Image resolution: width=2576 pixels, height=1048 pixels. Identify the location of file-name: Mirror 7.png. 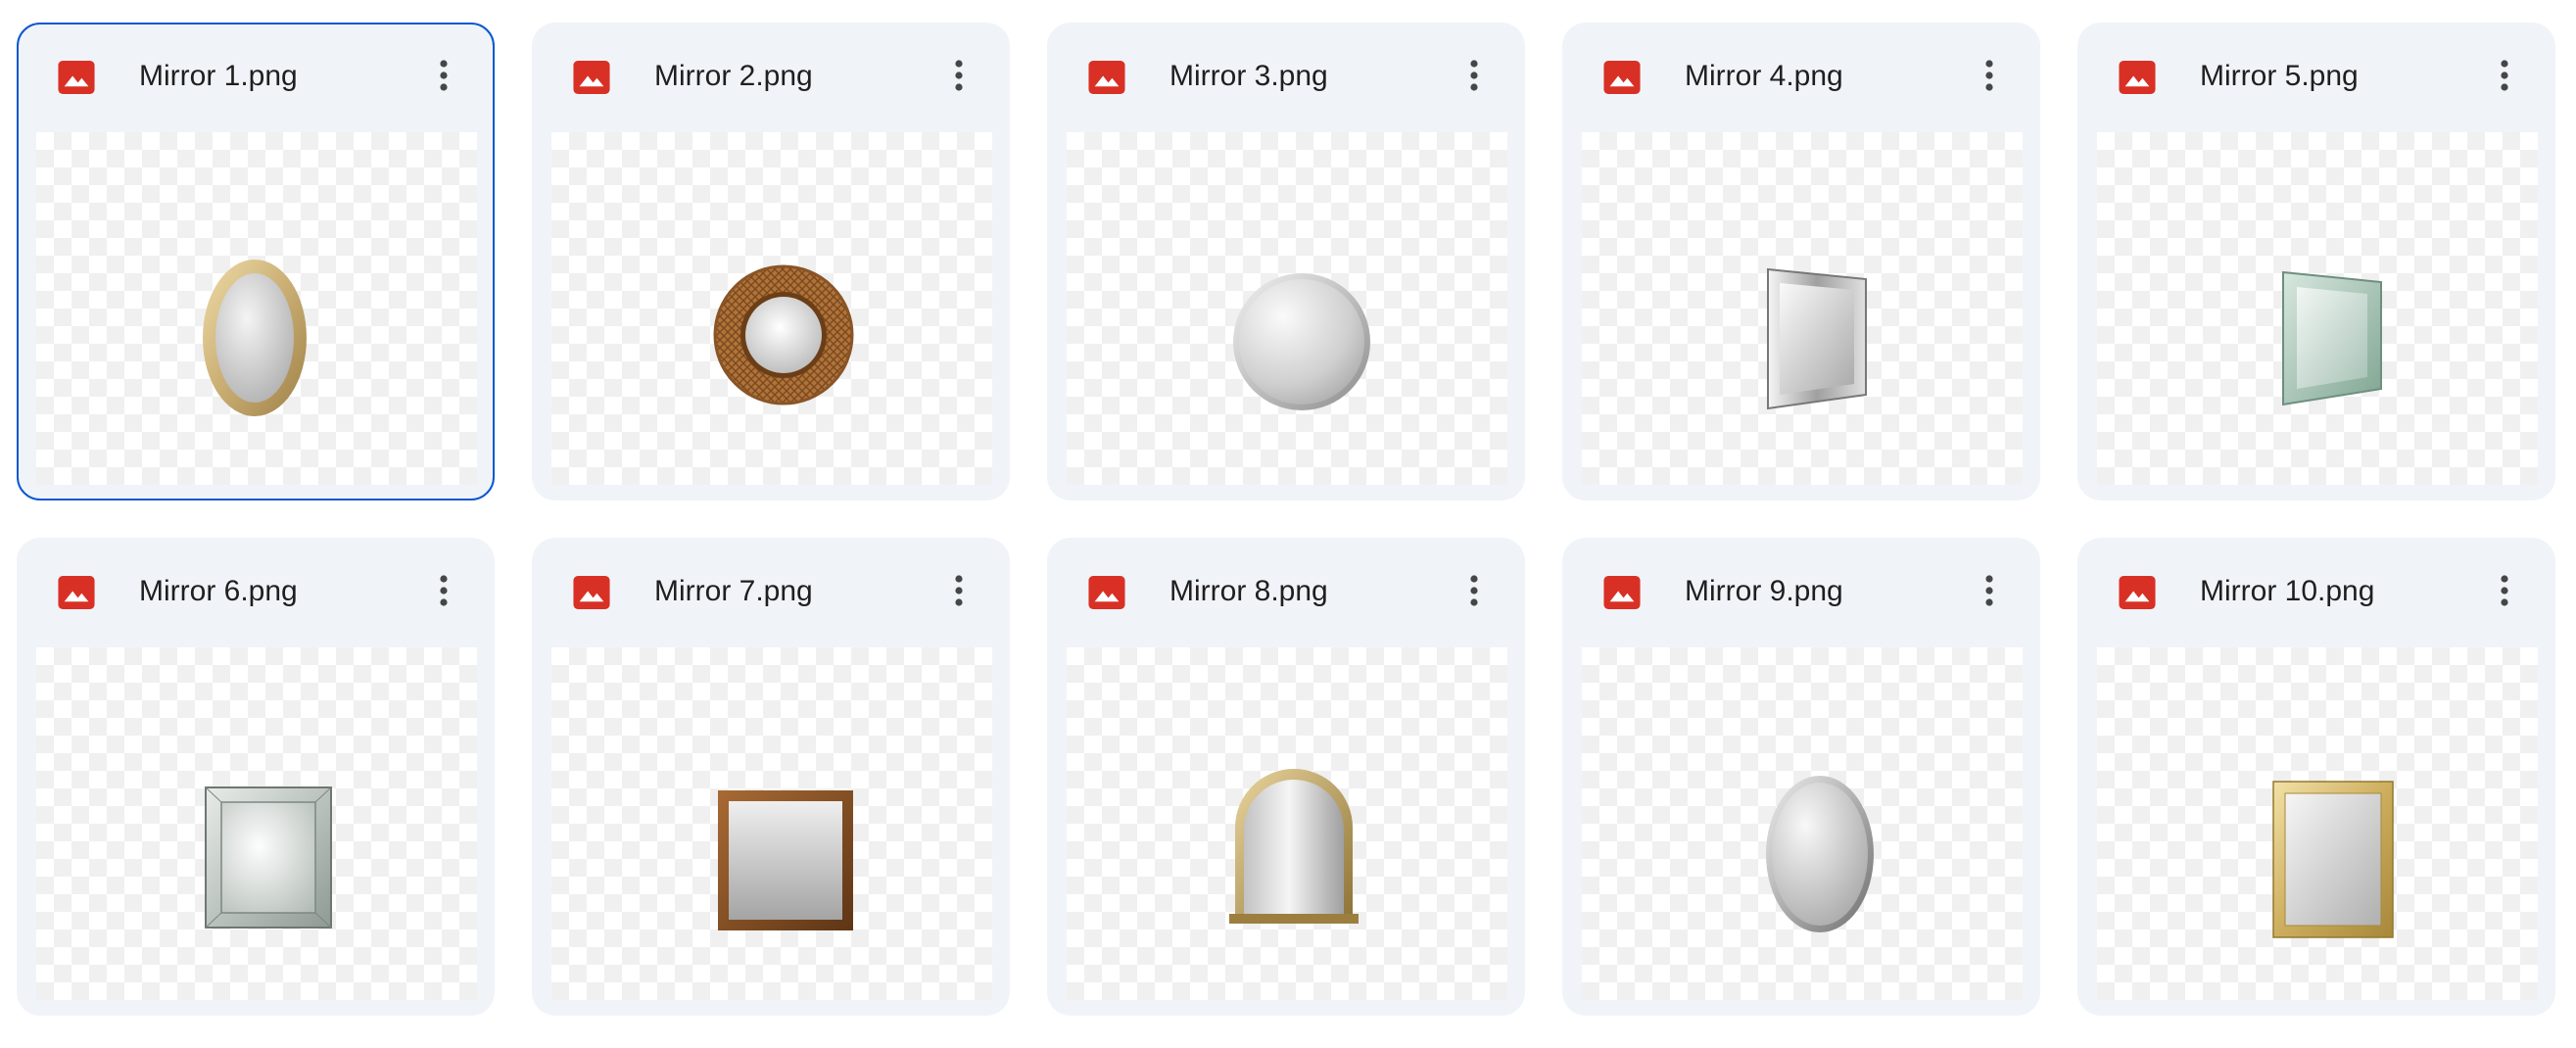
(734, 591).